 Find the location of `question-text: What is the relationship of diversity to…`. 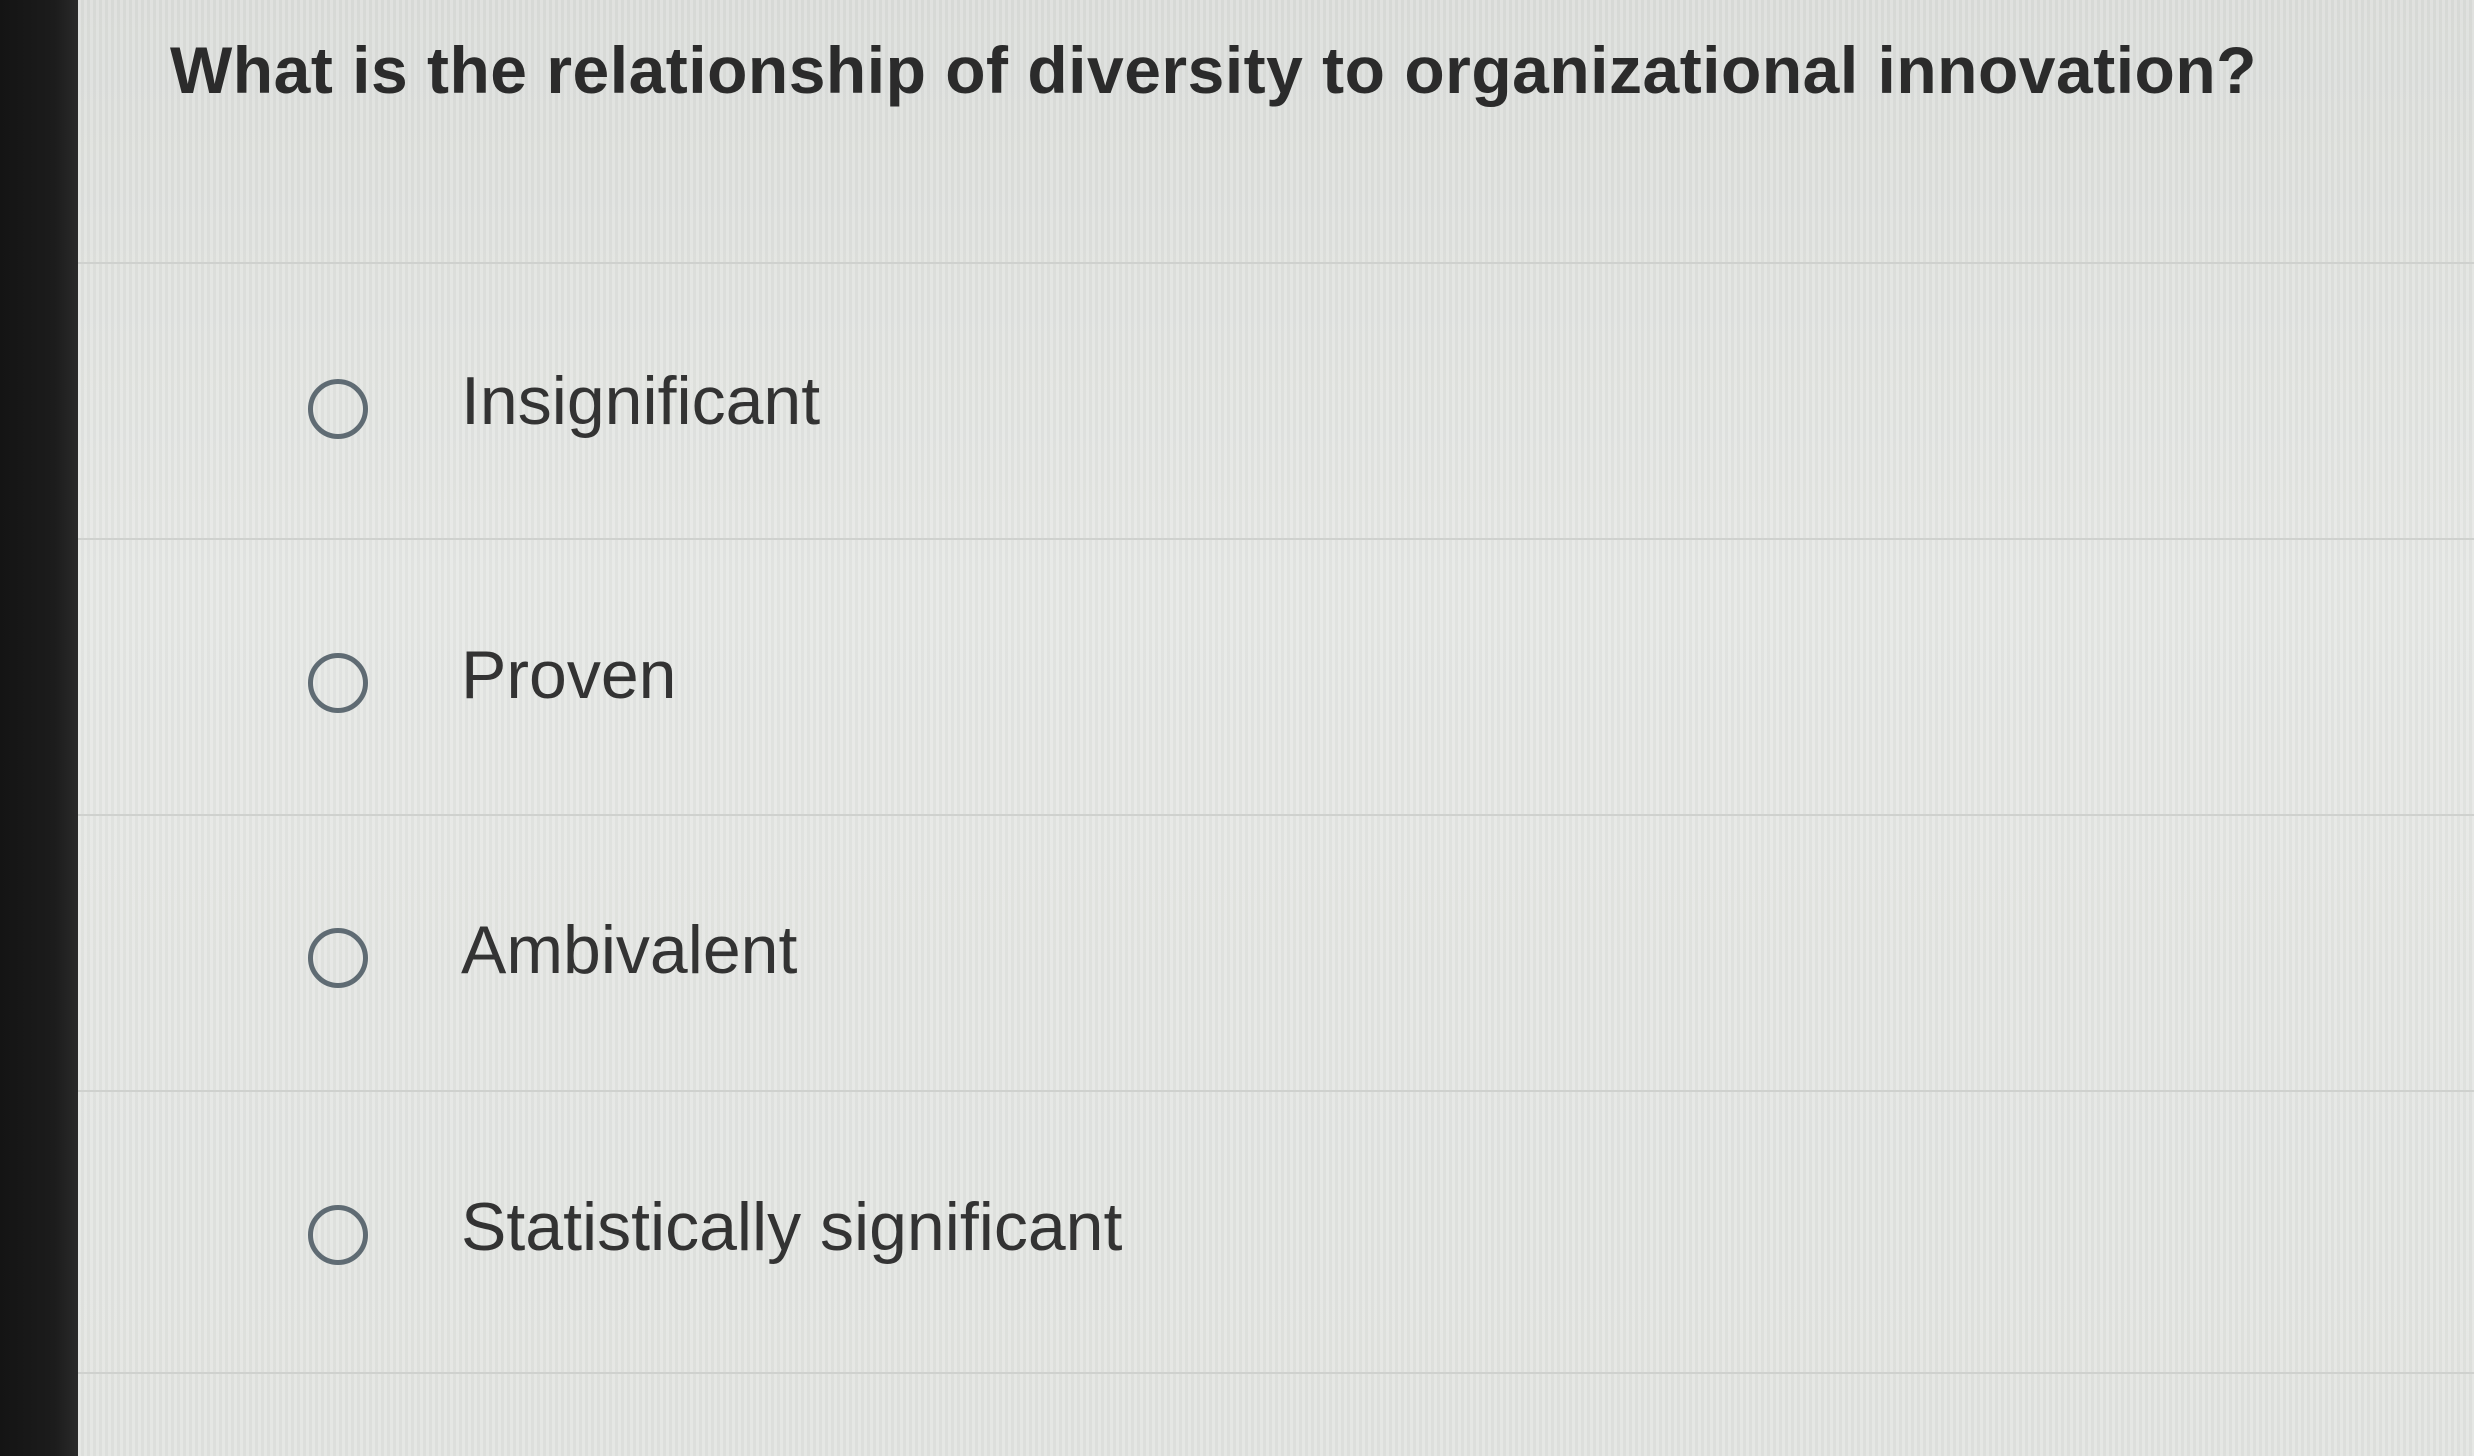

question-text: What is the relationship of diversity to… is located at coordinates (1213, 70).